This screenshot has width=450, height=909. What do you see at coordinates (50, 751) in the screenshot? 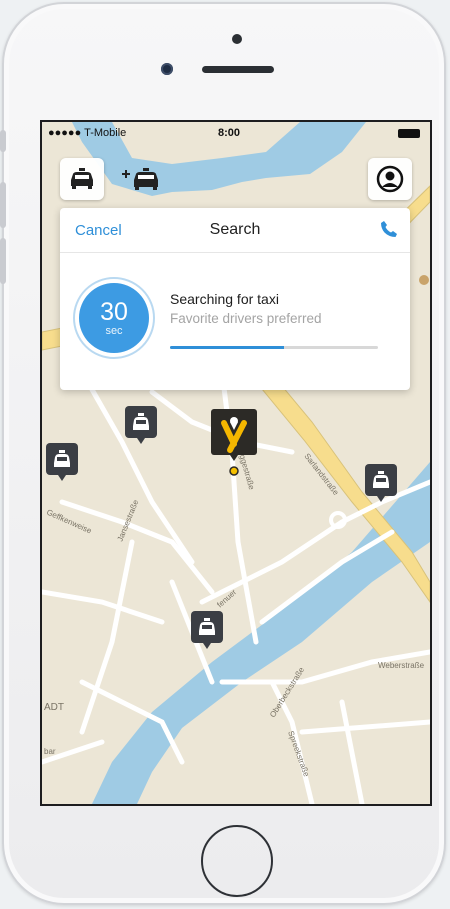
I see `map-label-bar: bar` at bounding box center [50, 751].